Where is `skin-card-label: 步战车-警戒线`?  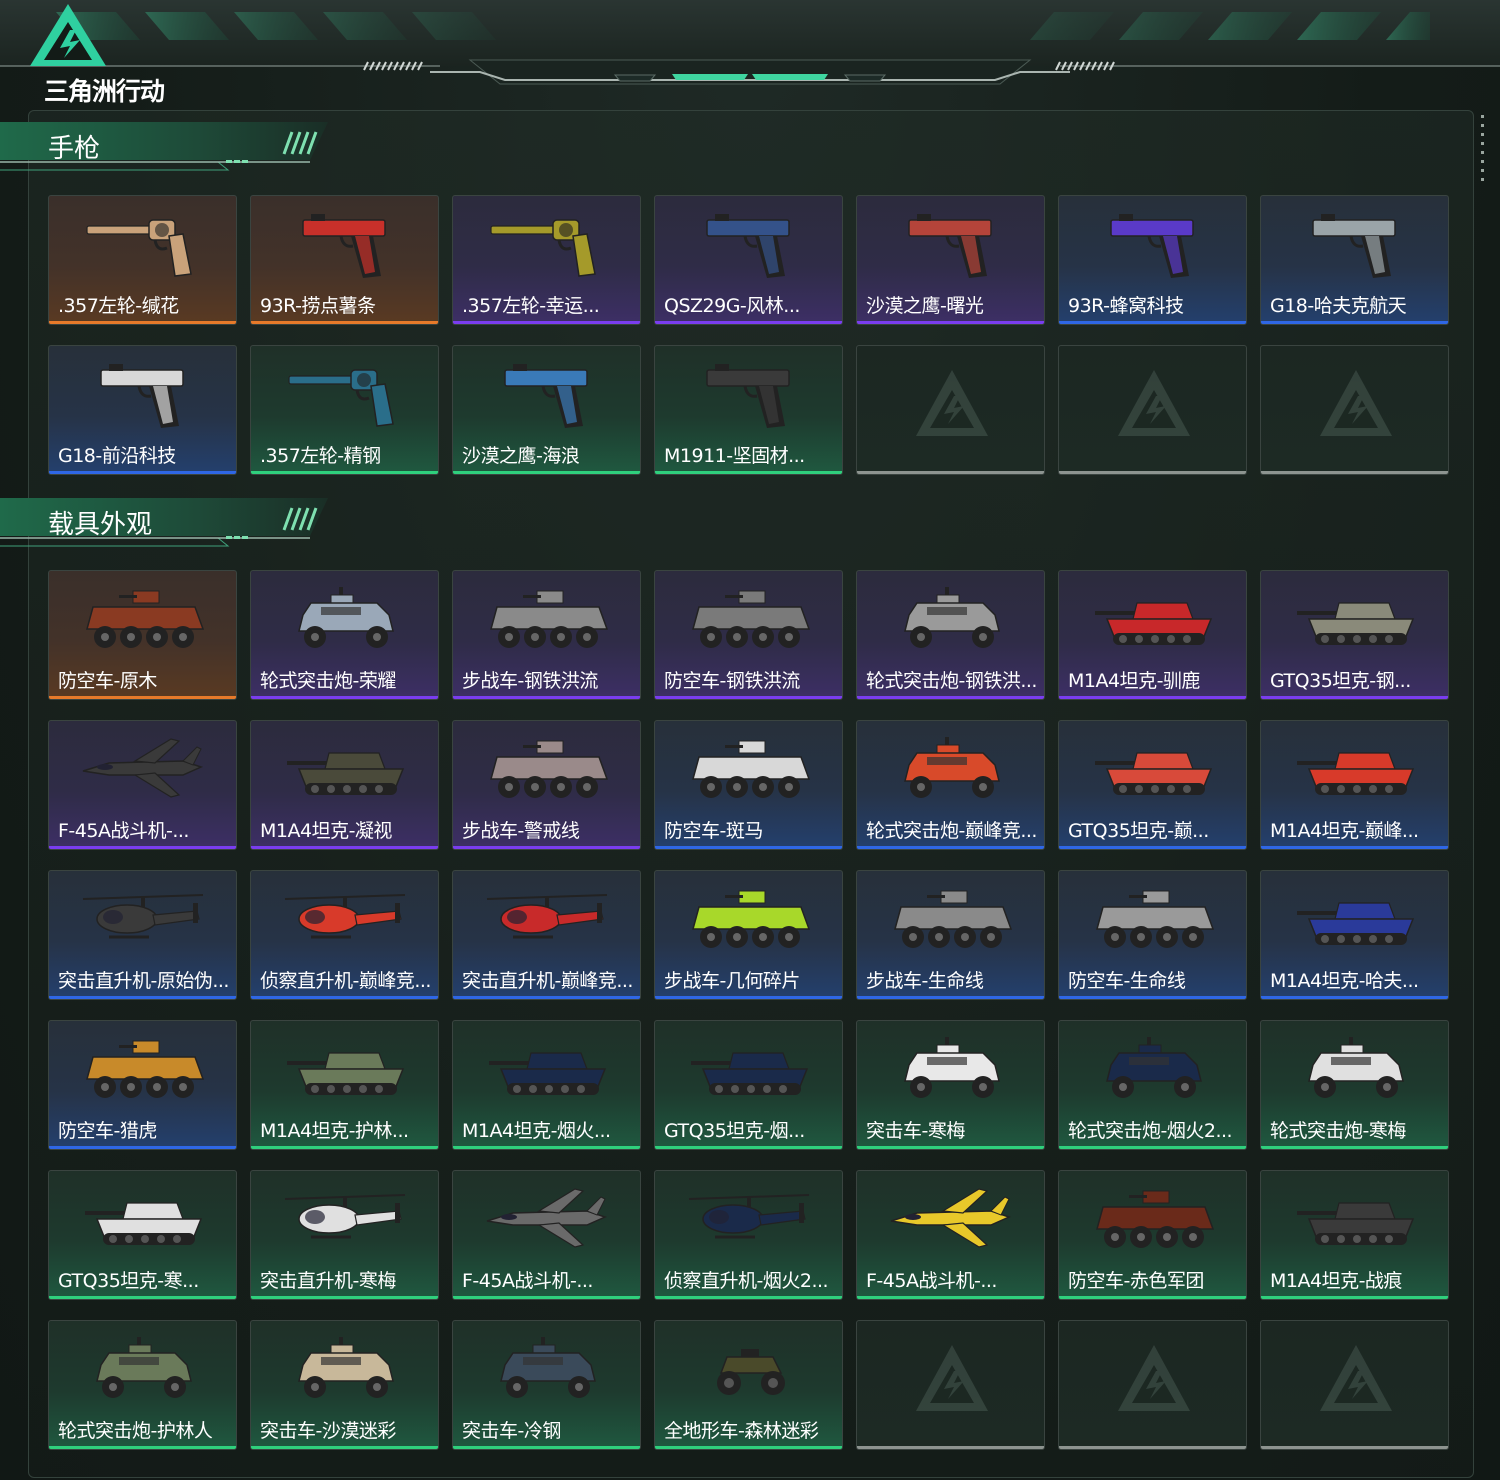
skin-card-label: 步战车-警戒线 is located at coordinates (521, 831).